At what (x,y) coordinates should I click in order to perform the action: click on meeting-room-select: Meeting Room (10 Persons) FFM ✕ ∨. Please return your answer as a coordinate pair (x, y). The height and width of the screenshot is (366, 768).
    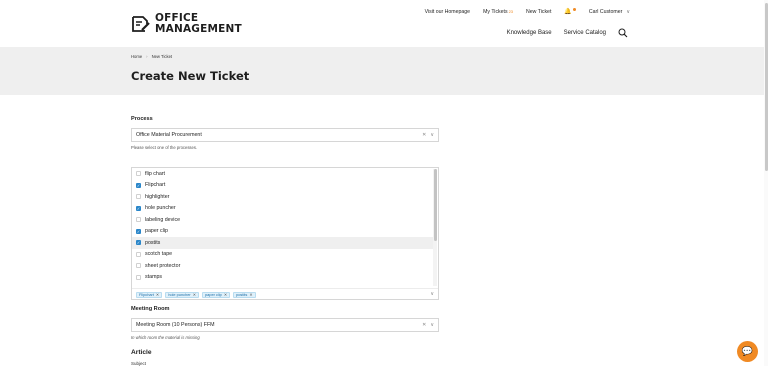
    Looking at the image, I should click on (285, 325).